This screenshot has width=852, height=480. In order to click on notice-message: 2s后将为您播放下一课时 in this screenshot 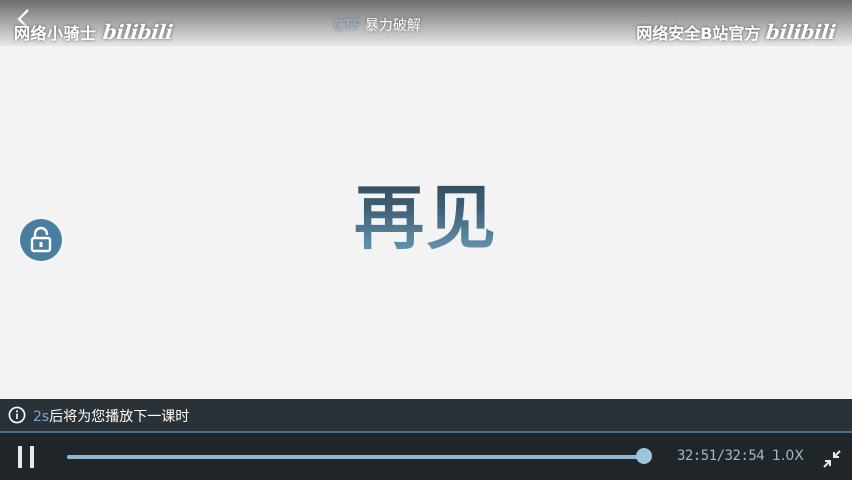, I will do `click(111, 416)`.